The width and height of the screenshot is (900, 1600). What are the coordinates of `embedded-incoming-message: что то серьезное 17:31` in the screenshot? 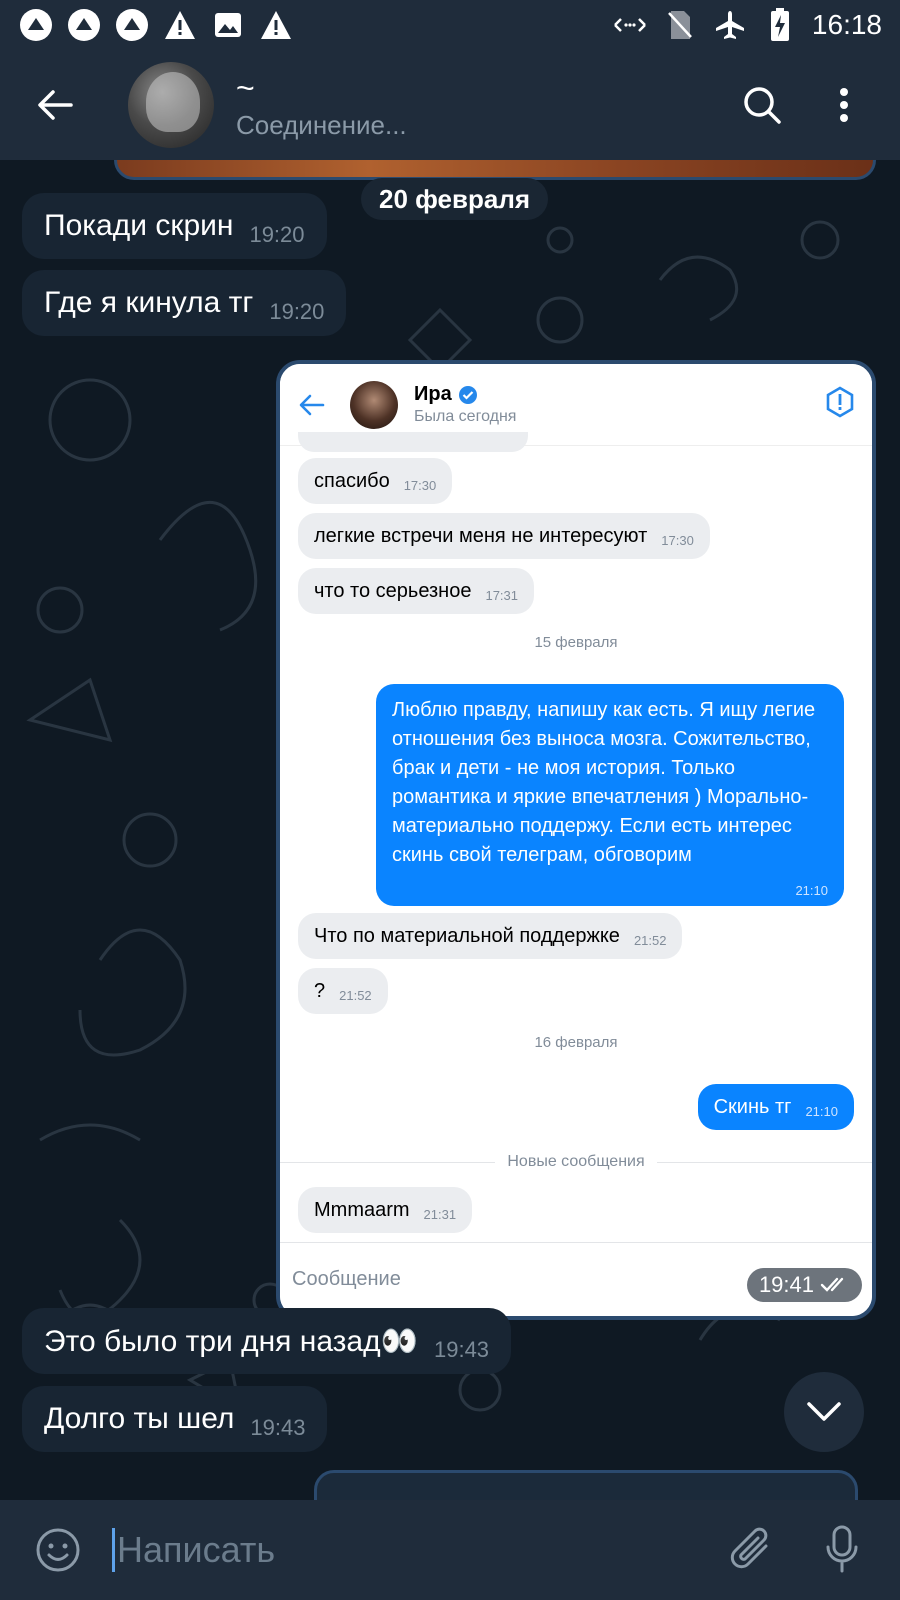 It's located at (416, 591).